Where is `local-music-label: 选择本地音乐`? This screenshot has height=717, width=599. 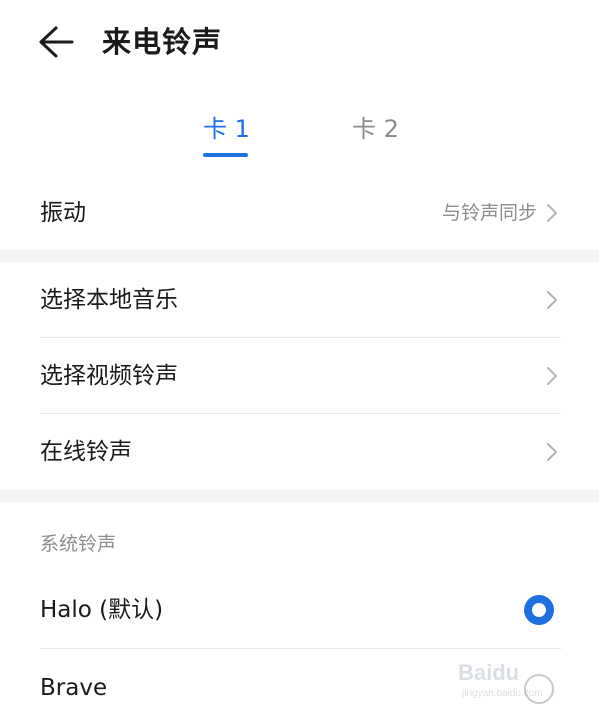 local-music-label: 选择本地音乐 is located at coordinates (109, 300).